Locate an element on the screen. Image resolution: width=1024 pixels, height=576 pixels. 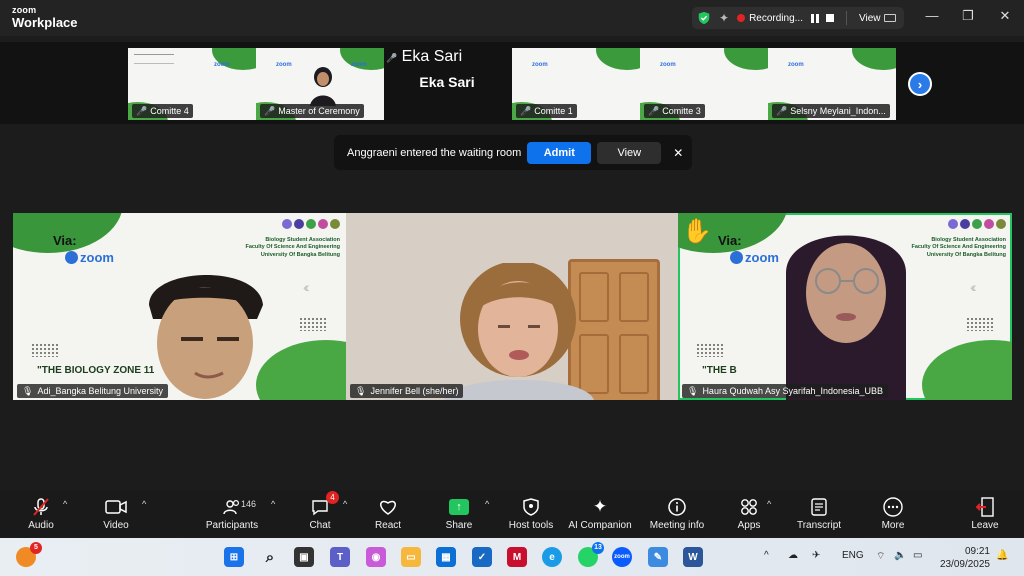
waiting-view-button: View is located at coordinates (629, 152).